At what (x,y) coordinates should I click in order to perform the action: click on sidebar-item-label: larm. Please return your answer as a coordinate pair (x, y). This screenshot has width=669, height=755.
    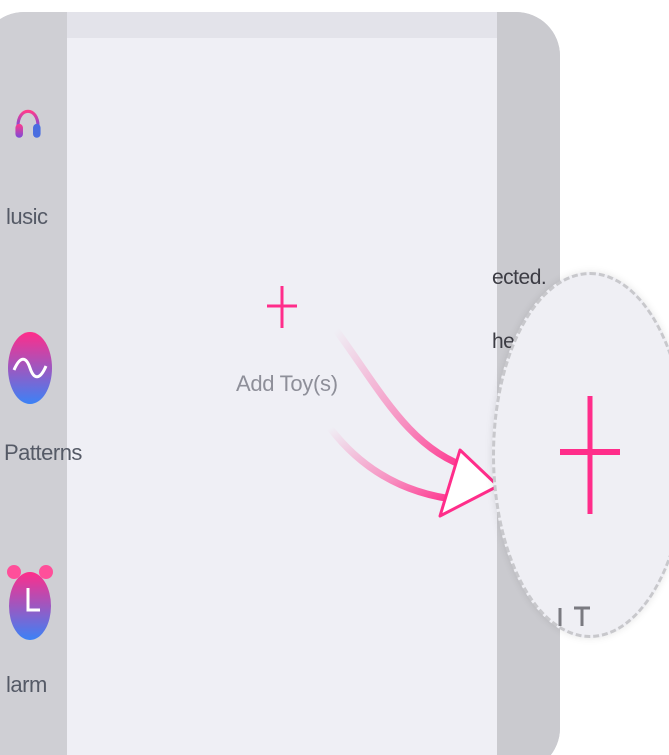
    Looking at the image, I should click on (26, 684).